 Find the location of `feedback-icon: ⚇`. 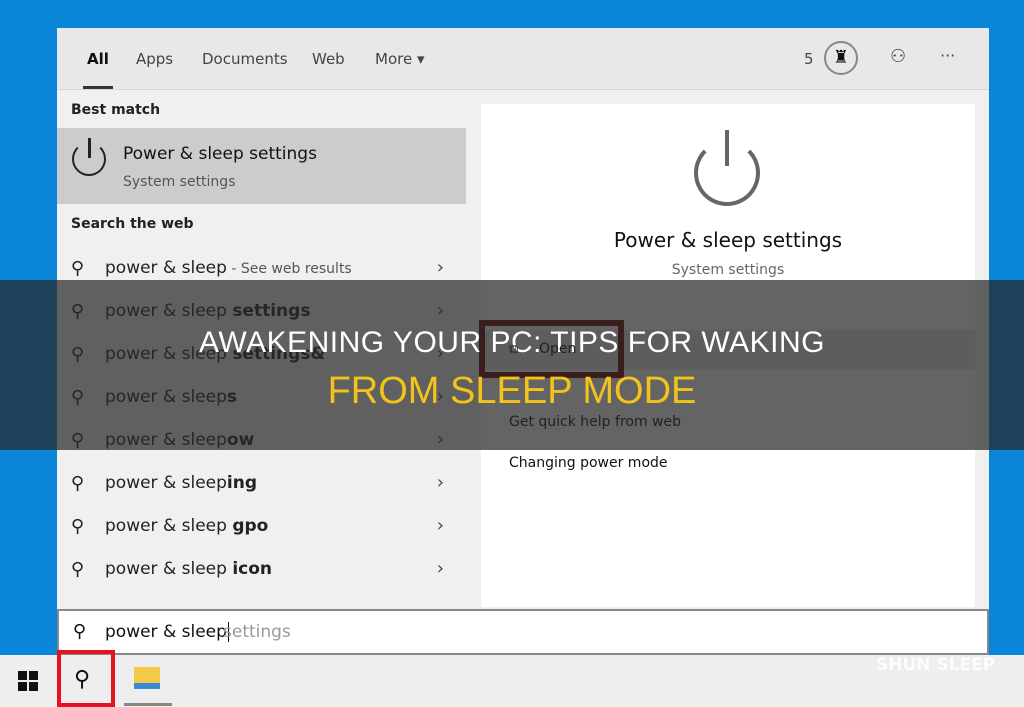

feedback-icon: ⚇ is located at coordinates (898, 56).